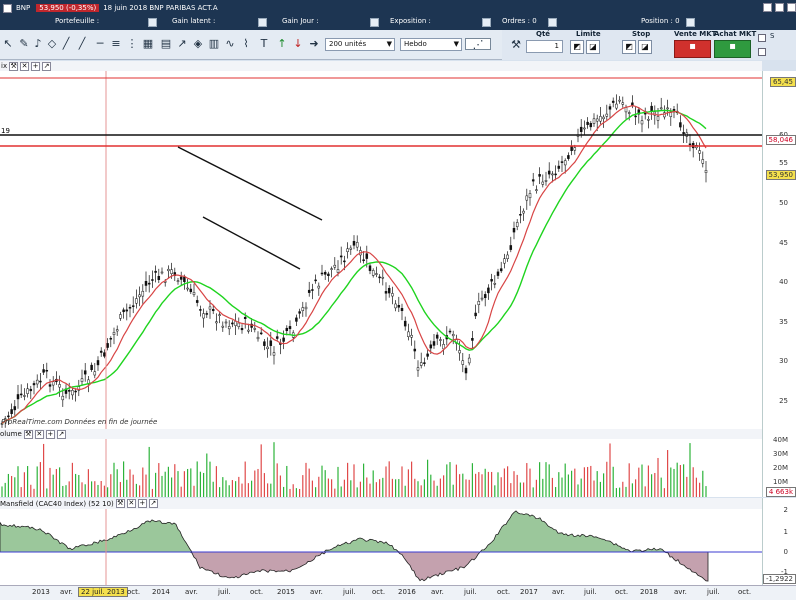 The image size is (796, 600). I want to click on volume-panel-title: olume, so click(11, 434).